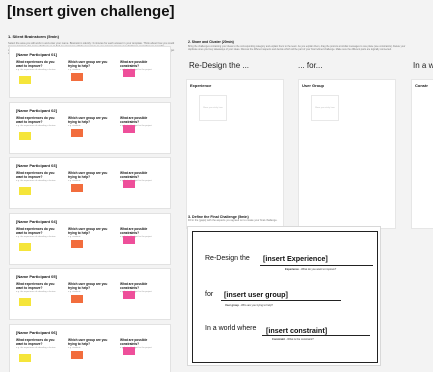 The width and height of the screenshot is (433, 372). What do you see at coordinates (201, 85) in the screenshot?
I see `panel-label: Experience` at bounding box center [201, 85].